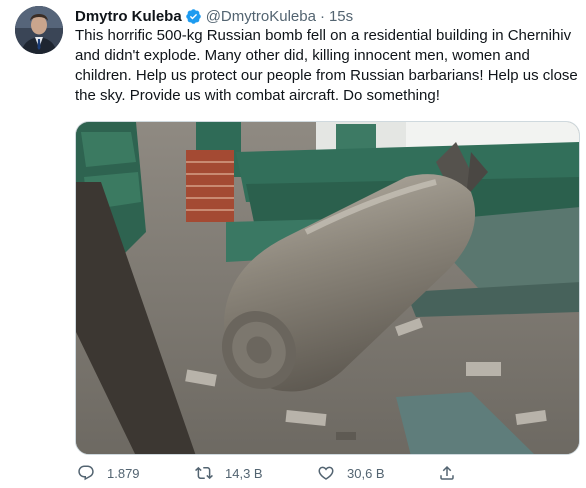 The image size is (586, 488). I want to click on tweet-timestamp: 15s, so click(341, 16).